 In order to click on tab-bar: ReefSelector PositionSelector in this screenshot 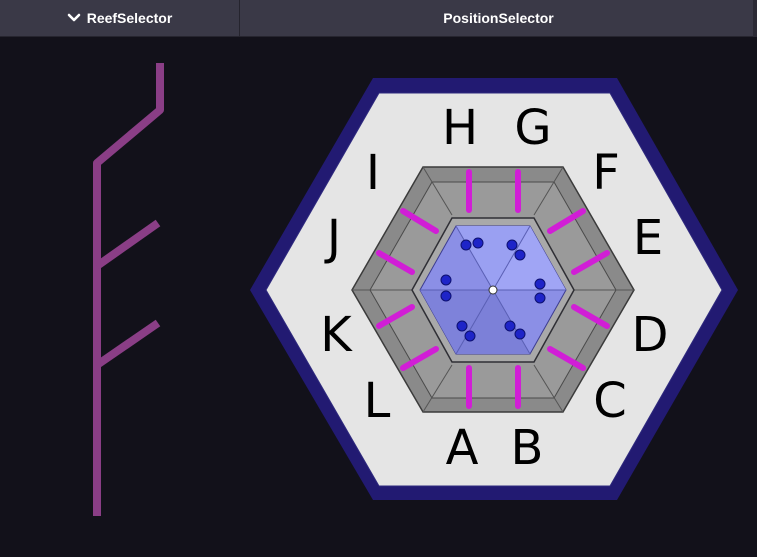, I will do `click(378, 19)`.